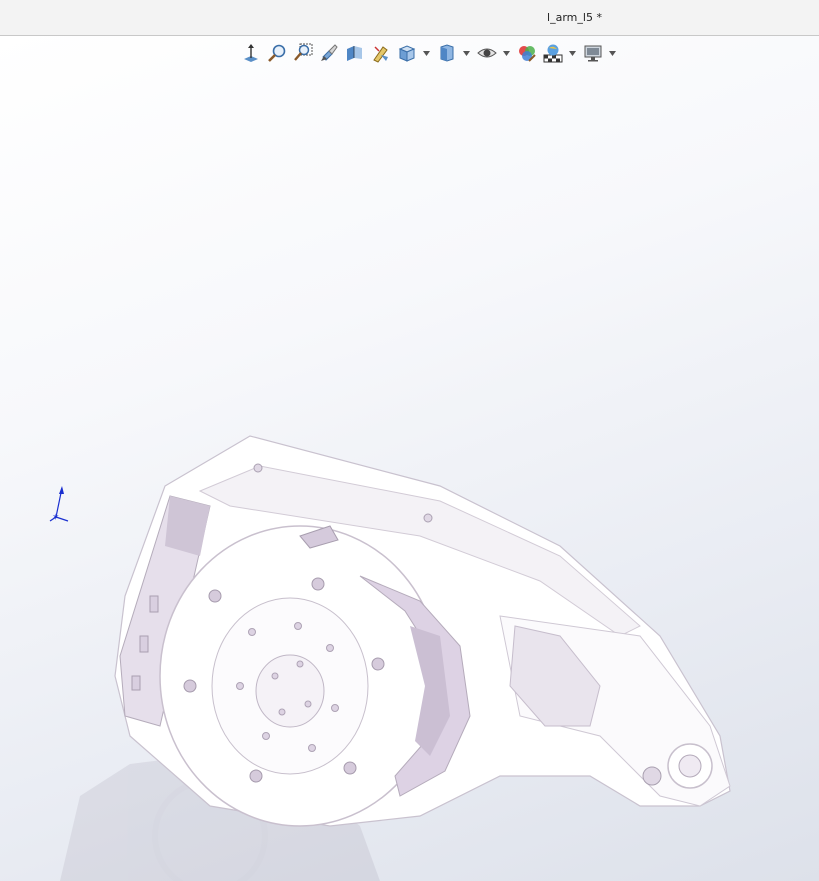 This screenshot has height=881, width=819. What do you see at coordinates (572, 53) in the screenshot?
I see `apply-scene-dropdown-icon` at bounding box center [572, 53].